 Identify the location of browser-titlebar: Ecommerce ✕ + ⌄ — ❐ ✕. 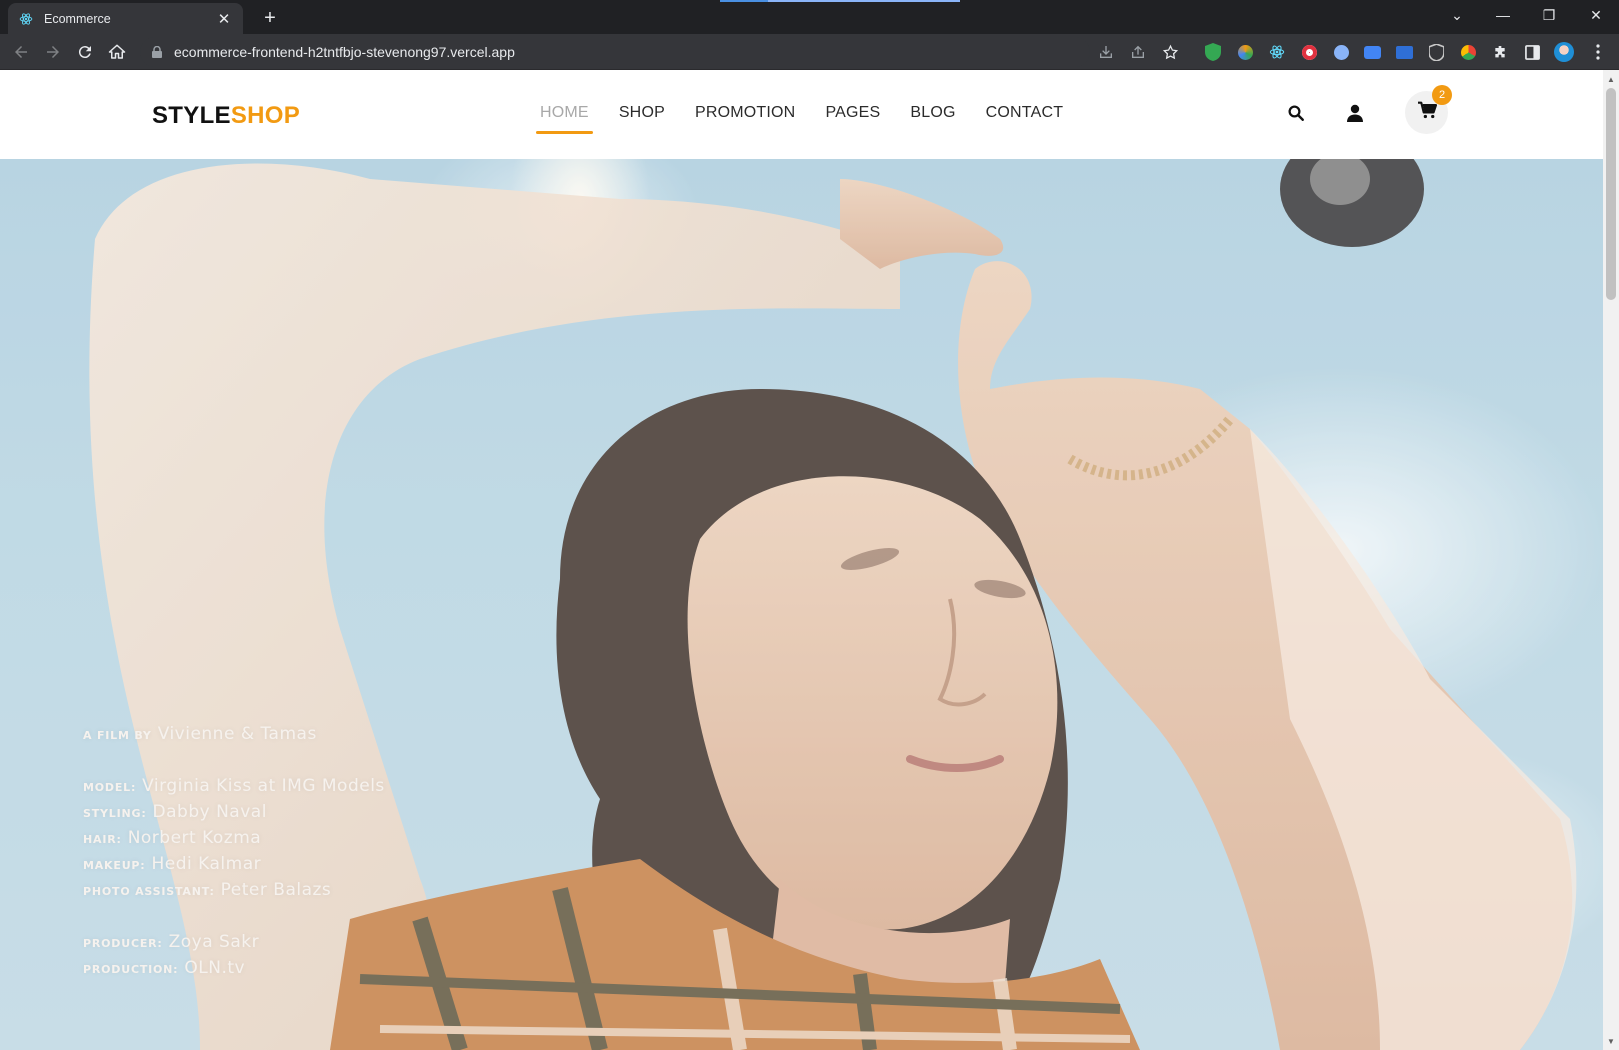
(809, 17).